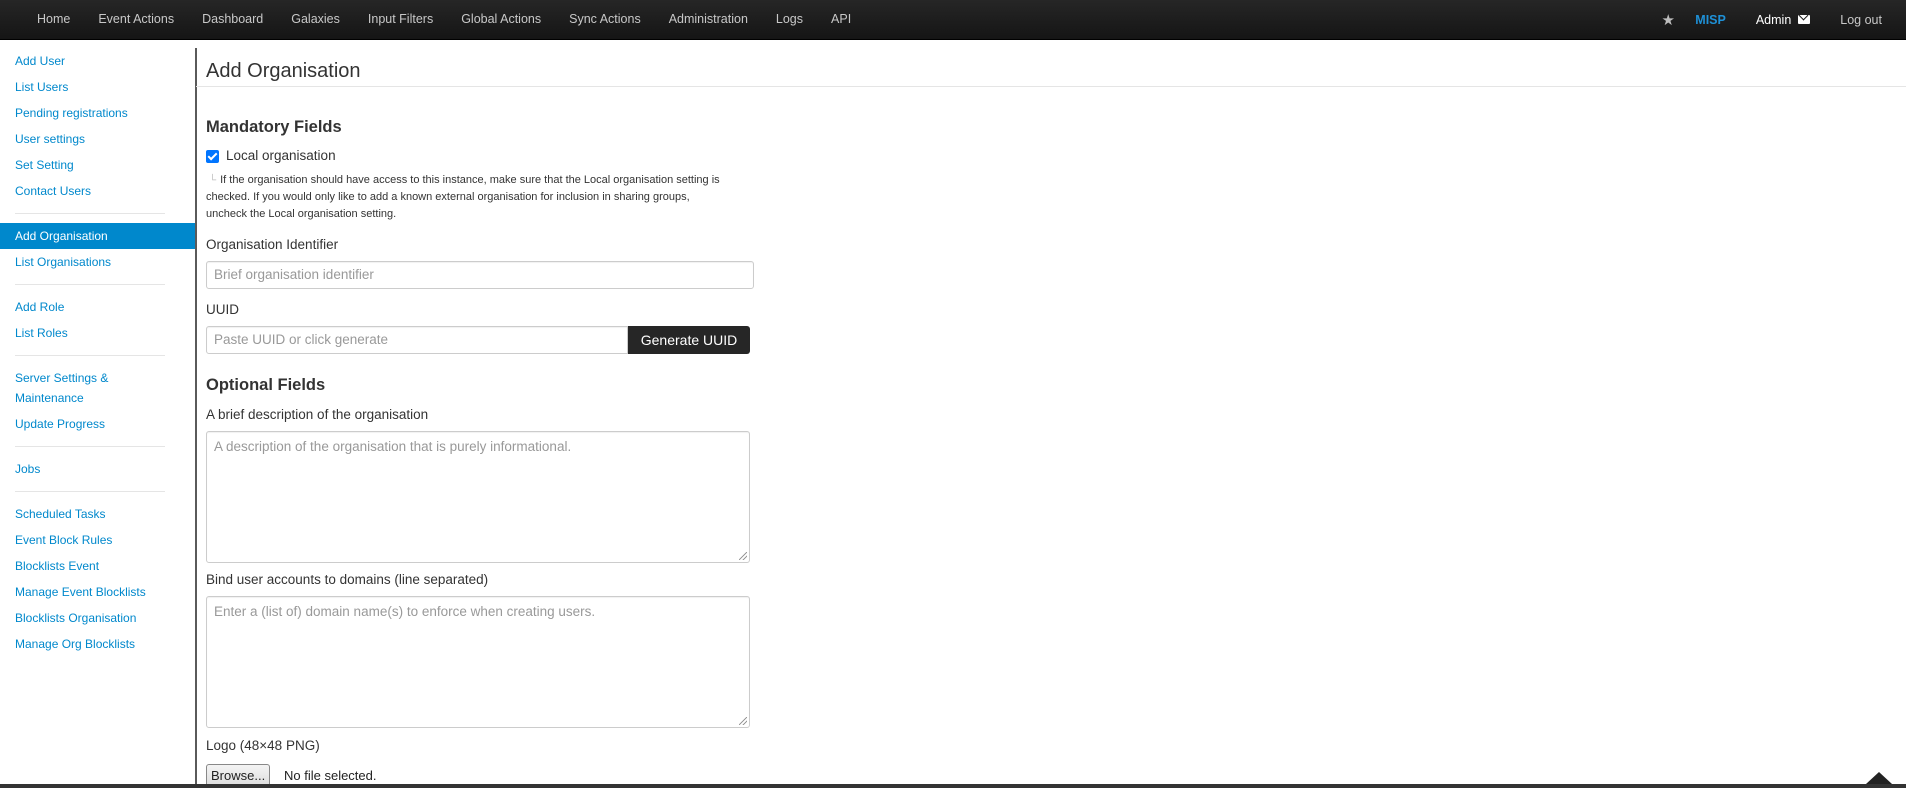  Describe the element at coordinates (97, 165) in the screenshot. I see `sidebar-item-set-setting: Set Setting` at that location.